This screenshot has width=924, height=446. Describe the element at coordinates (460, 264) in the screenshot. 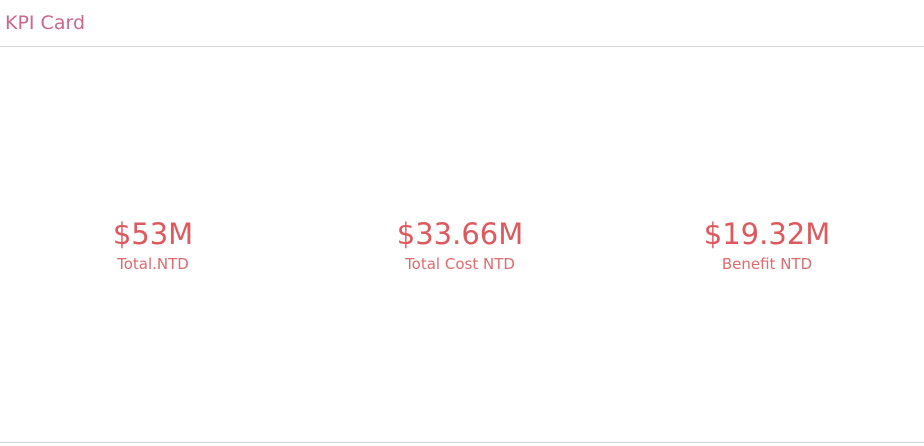

I see `kpi-label-cost: Total Cost NTD` at that location.